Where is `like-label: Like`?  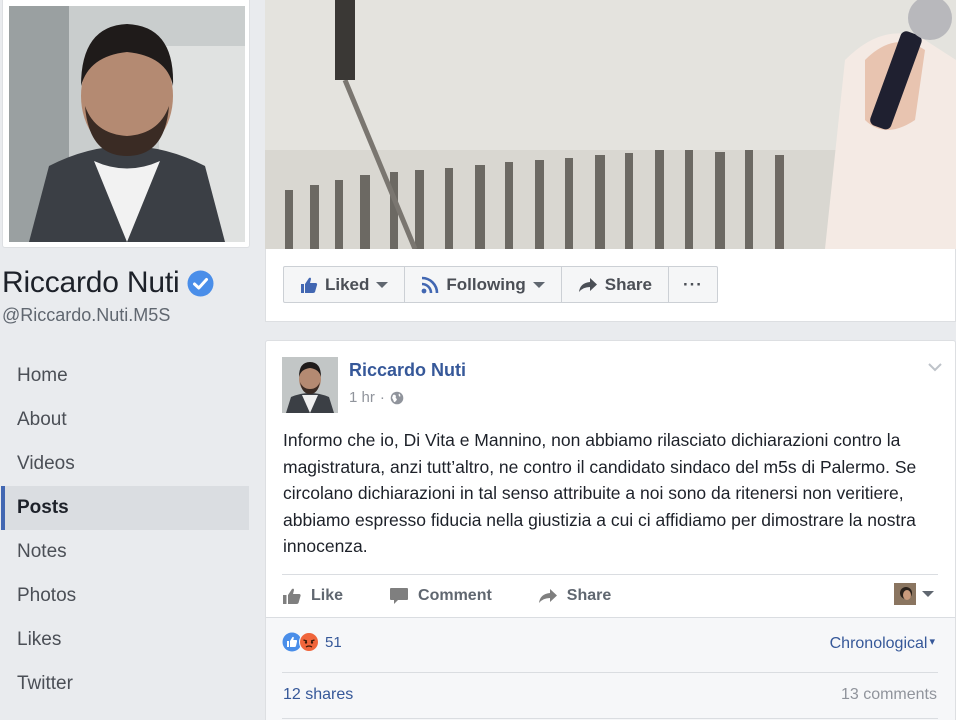 like-label: Like is located at coordinates (327, 595).